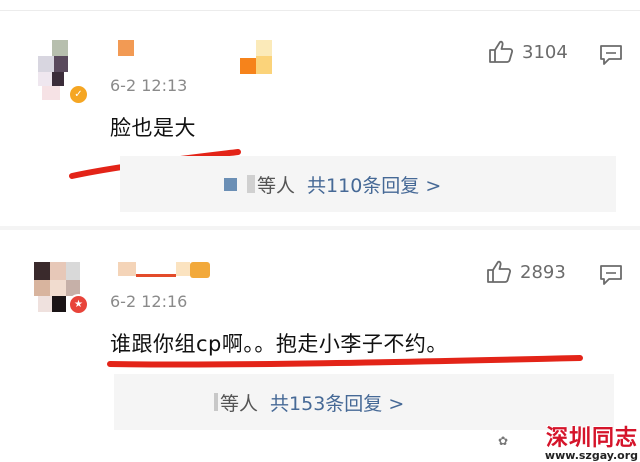 The width and height of the screenshot is (640, 462). What do you see at coordinates (230, 184) in the screenshot?
I see `replier-avatar-icon` at bounding box center [230, 184].